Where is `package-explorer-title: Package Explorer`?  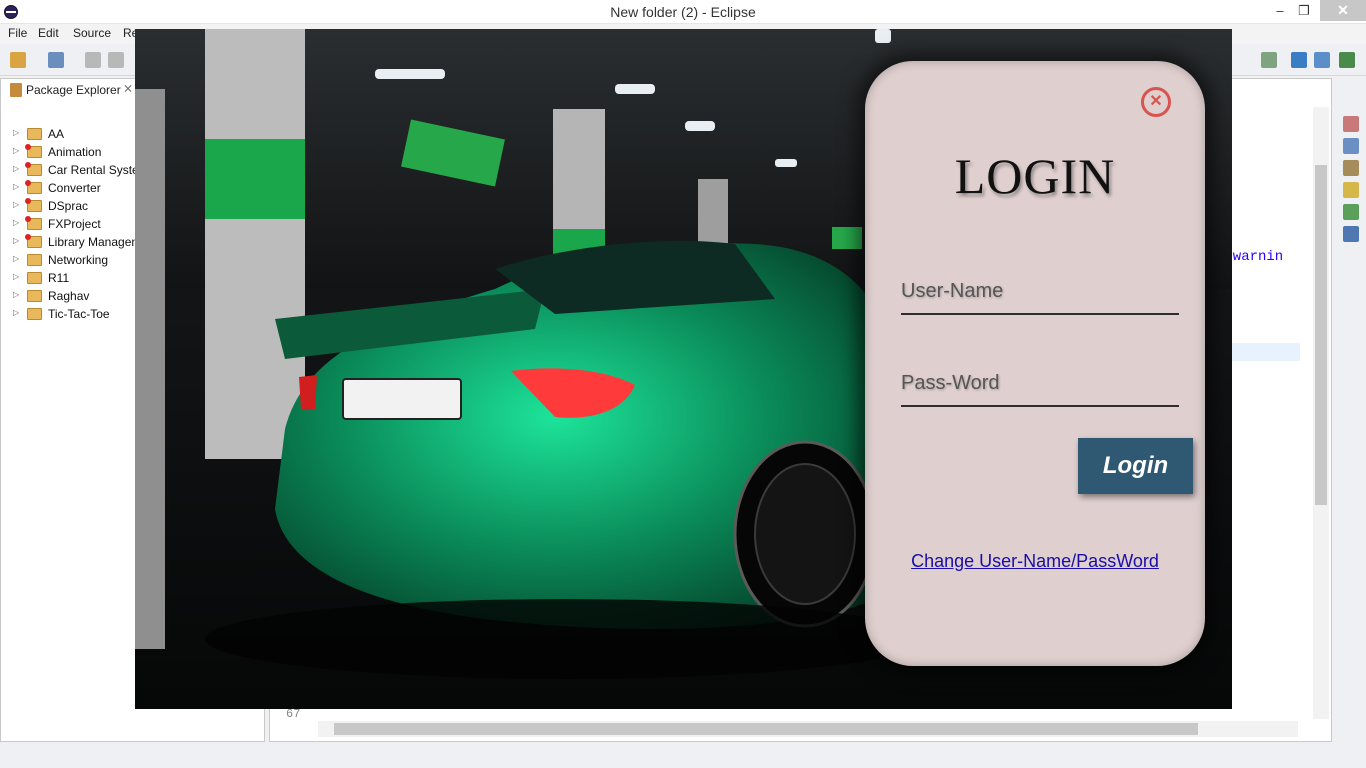 package-explorer-title: Package Explorer is located at coordinates (73, 90).